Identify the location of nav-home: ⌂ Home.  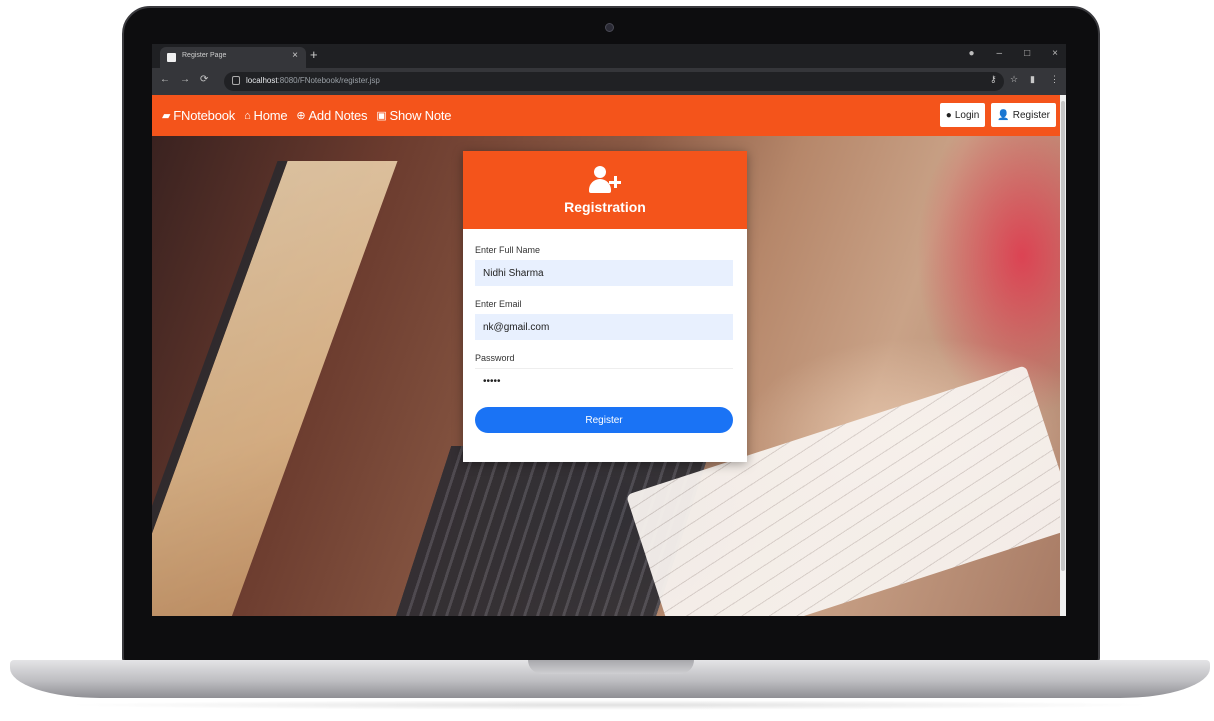
(266, 115).